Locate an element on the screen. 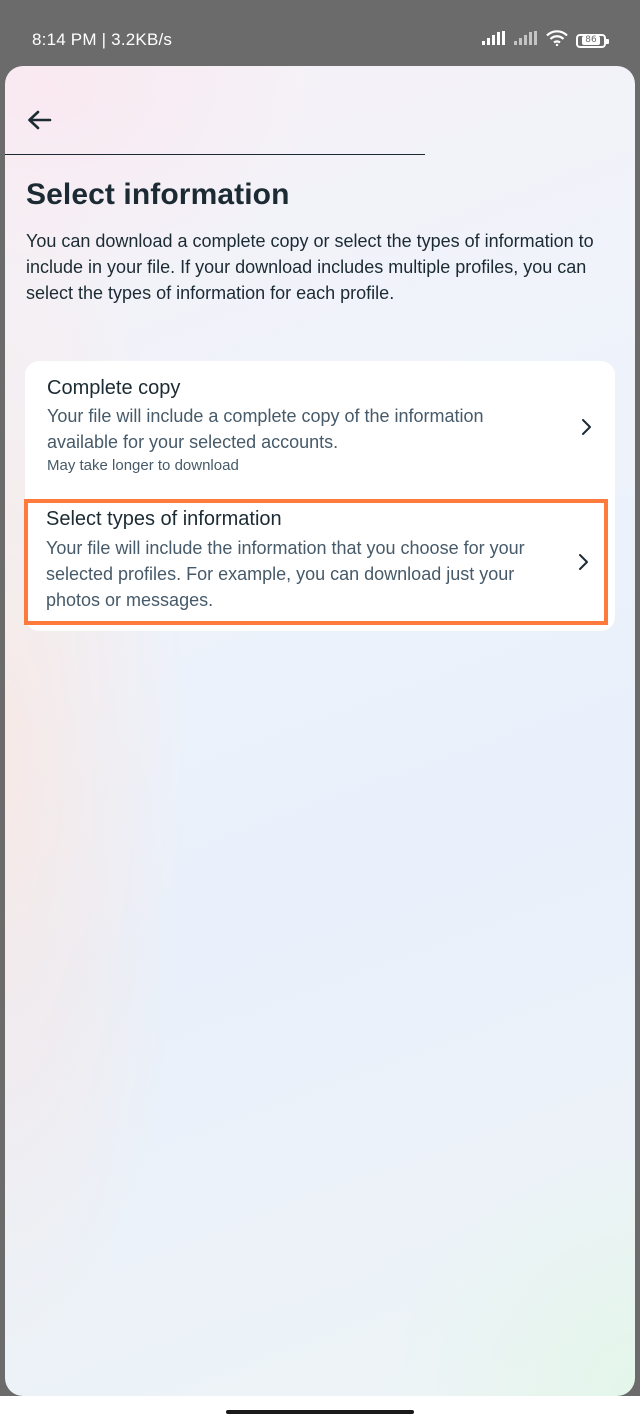  option-note: May take longer to download is located at coordinates (143, 465).